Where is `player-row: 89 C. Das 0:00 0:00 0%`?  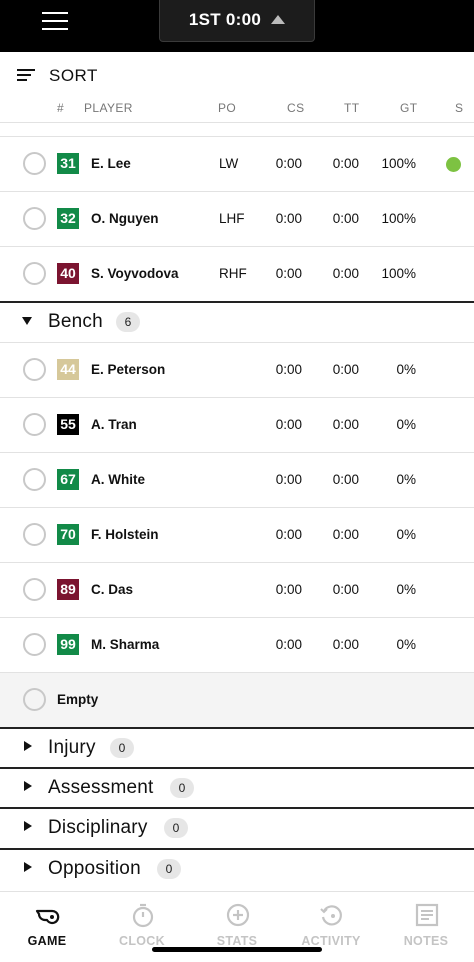
player-row: 89 C. Das 0:00 0:00 0% is located at coordinates (237, 590).